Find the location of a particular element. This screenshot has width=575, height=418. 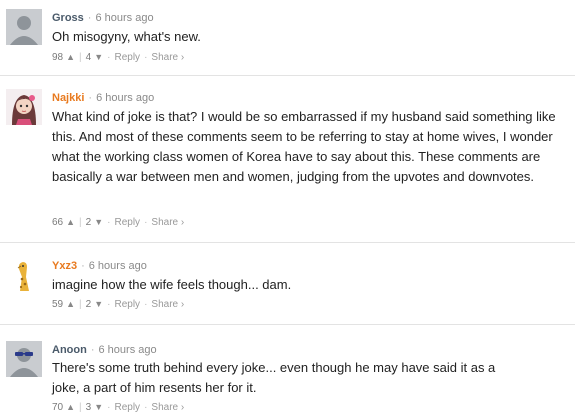

comment-author: Najkki is located at coordinates (68, 98).